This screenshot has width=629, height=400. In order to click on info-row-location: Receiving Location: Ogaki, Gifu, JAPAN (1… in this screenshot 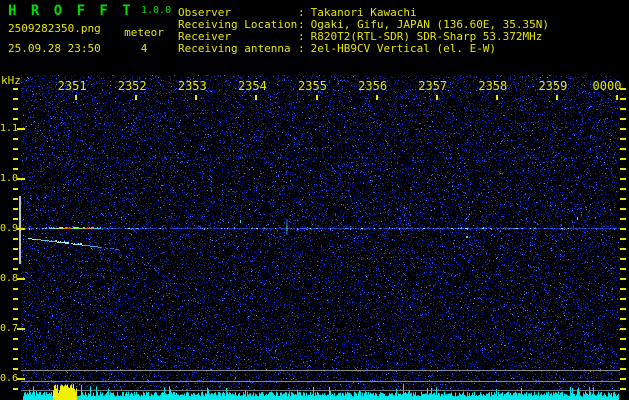, I will do `click(364, 24)`.